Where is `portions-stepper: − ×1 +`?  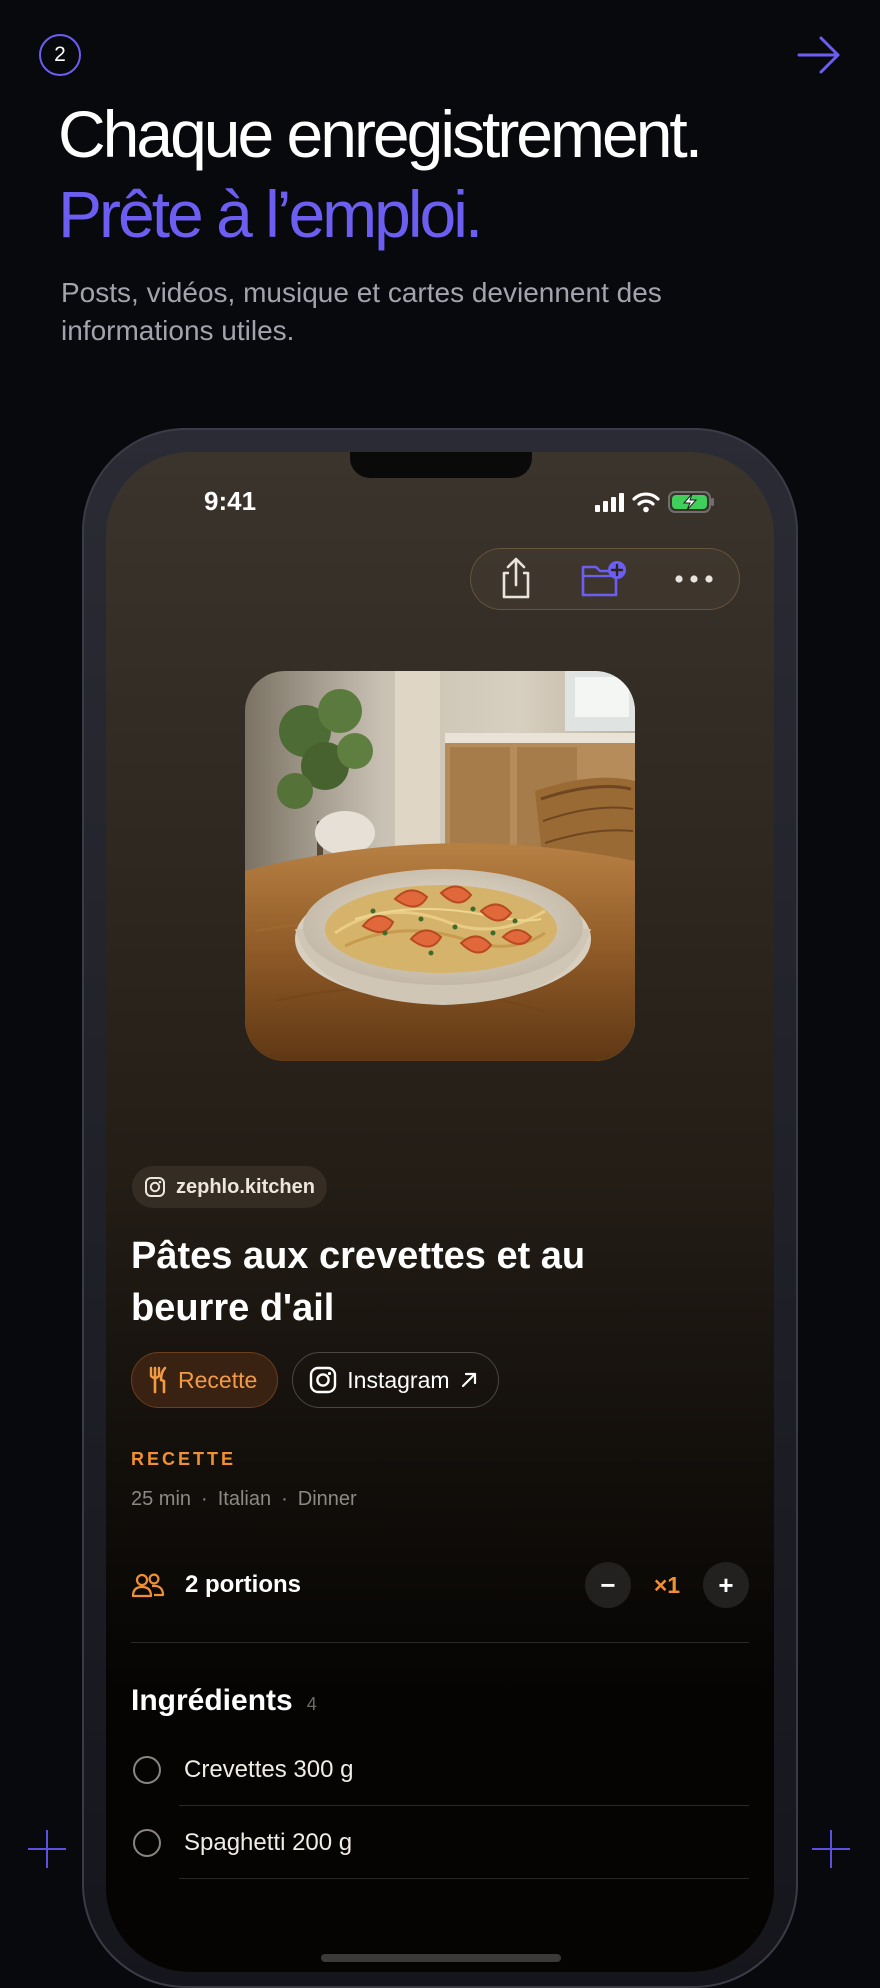
portions-stepper: − ×1 + is located at coordinates (667, 1585).